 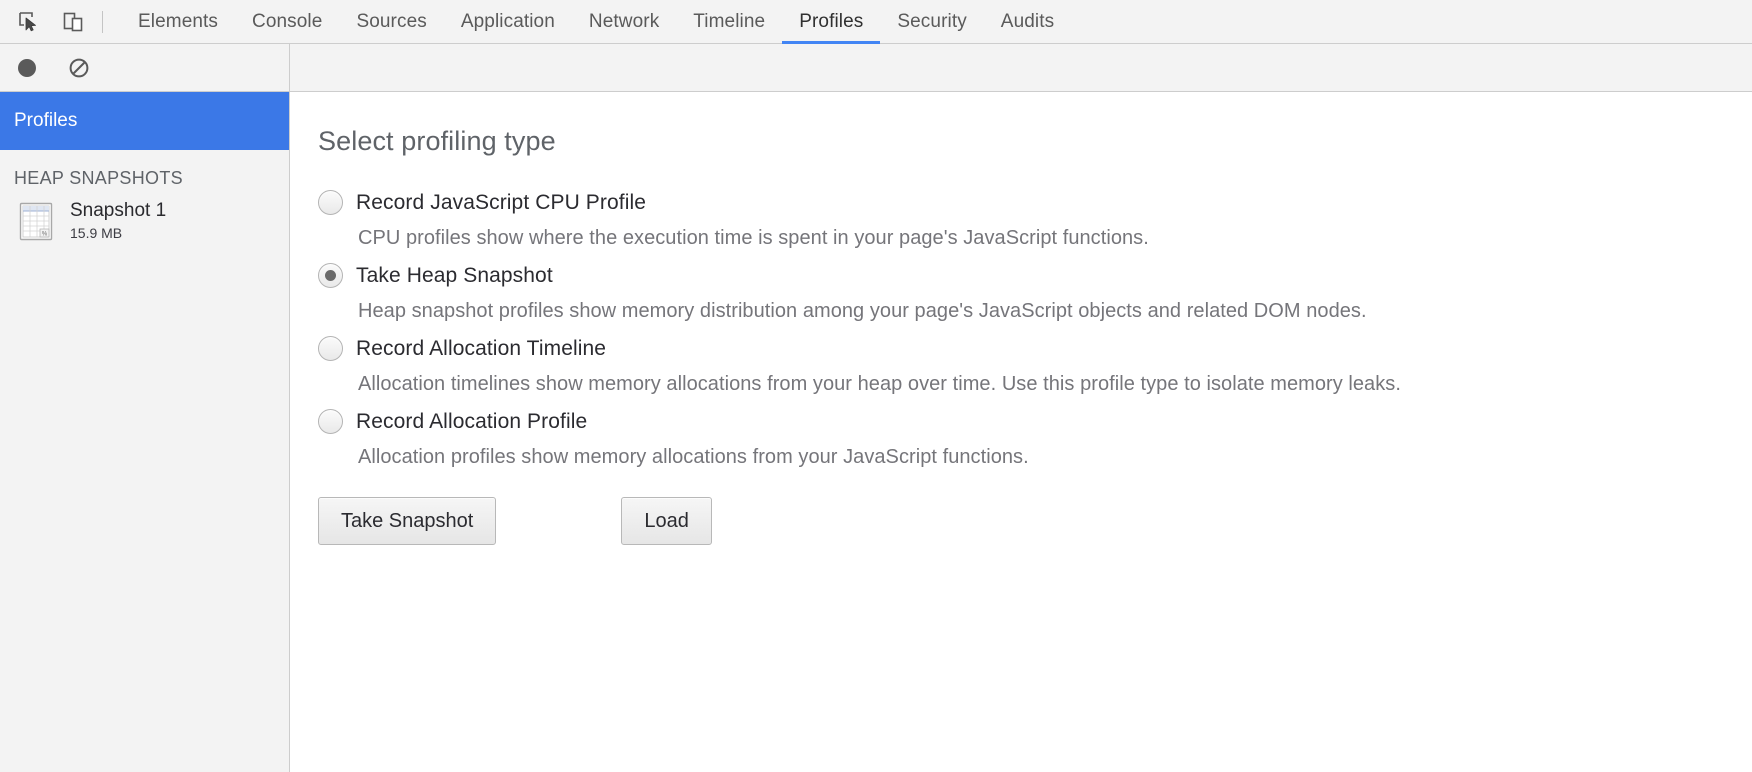 I want to click on heap-snapshot-grid-icon: %, so click(x=37, y=221).